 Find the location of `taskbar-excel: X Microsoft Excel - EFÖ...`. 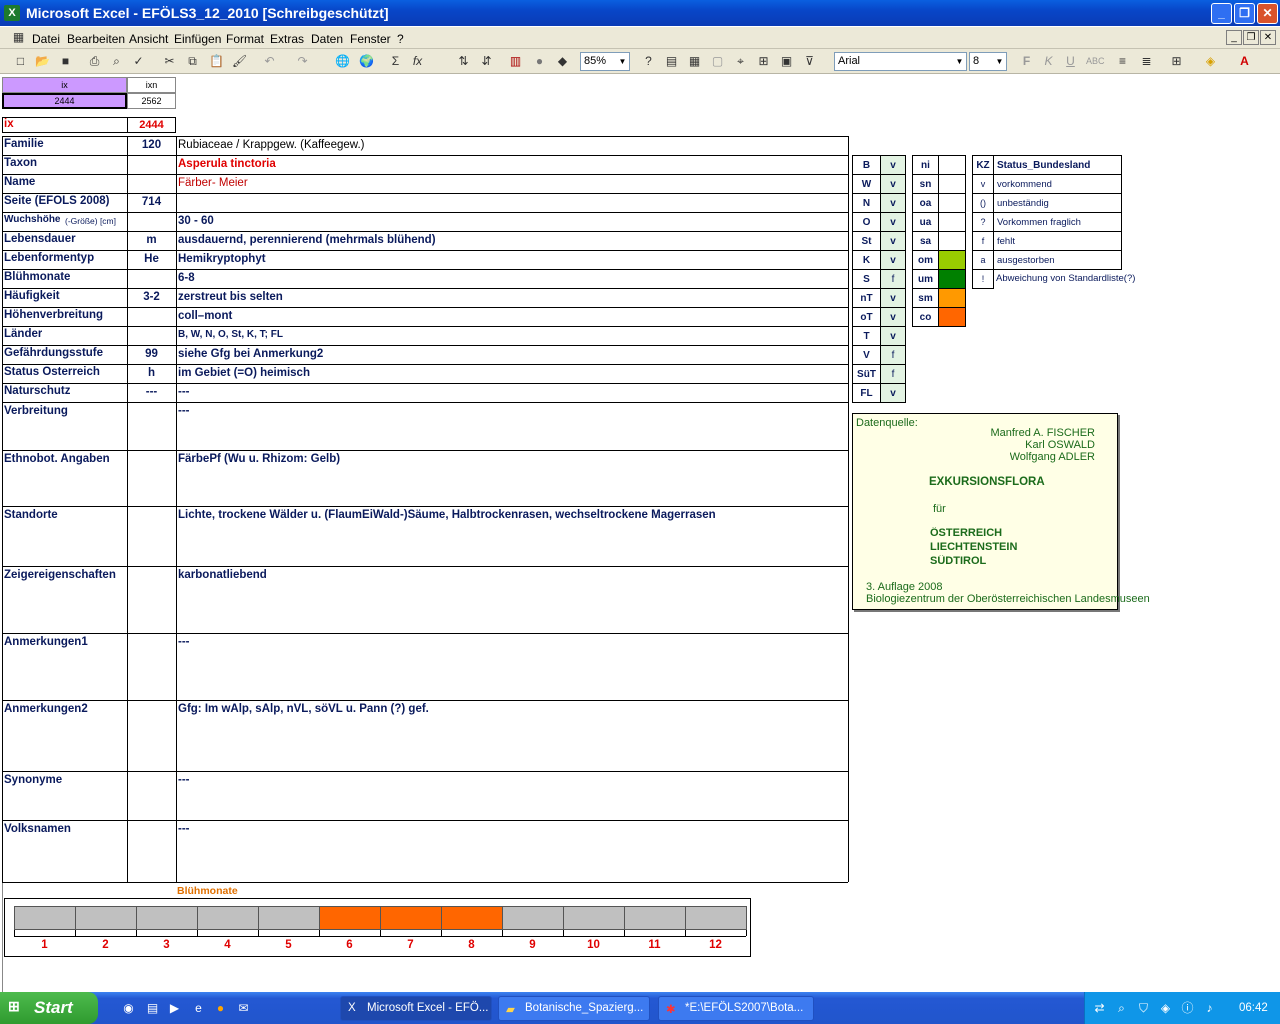

taskbar-excel: X Microsoft Excel - EFÖ... is located at coordinates (416, 1008).